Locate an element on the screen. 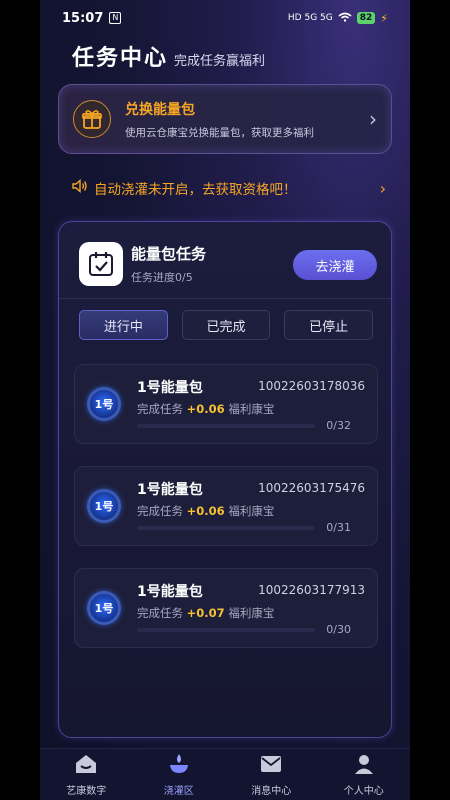 This screenshot has width=450, height=800. go-water-button: 去浇灌 is located at coordinates (335, 265).